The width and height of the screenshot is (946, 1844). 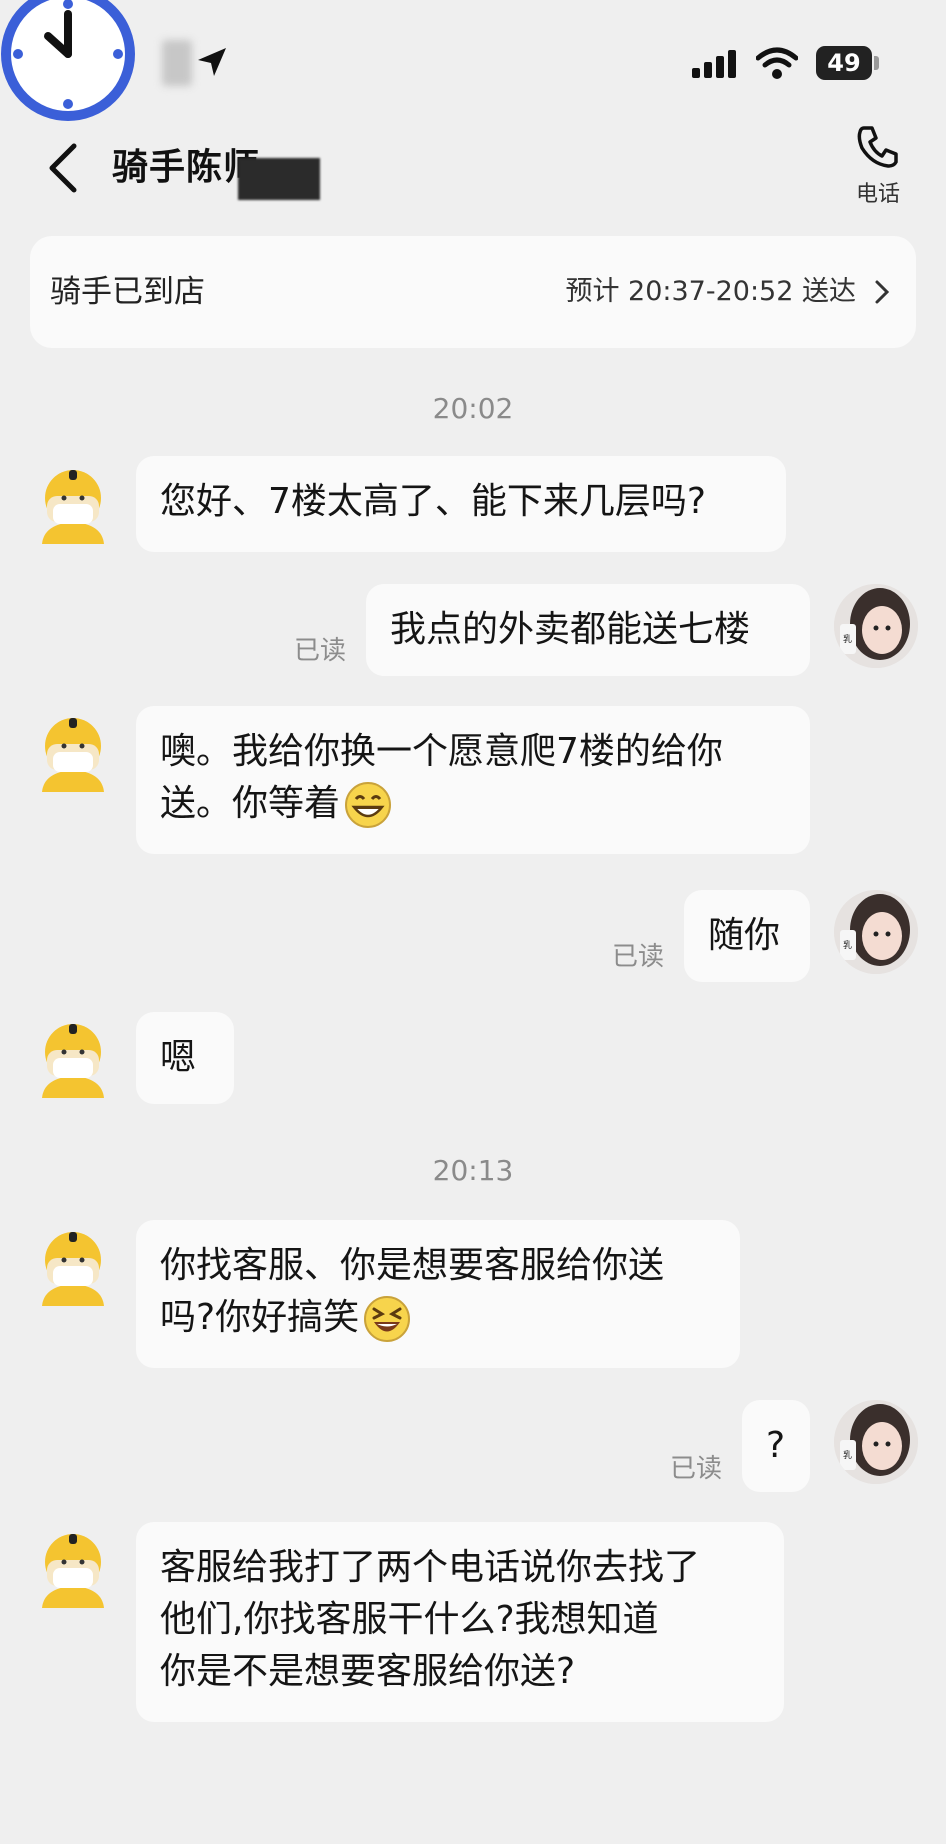 I want to click on message-text: ?, so click(x=776, y=1445).